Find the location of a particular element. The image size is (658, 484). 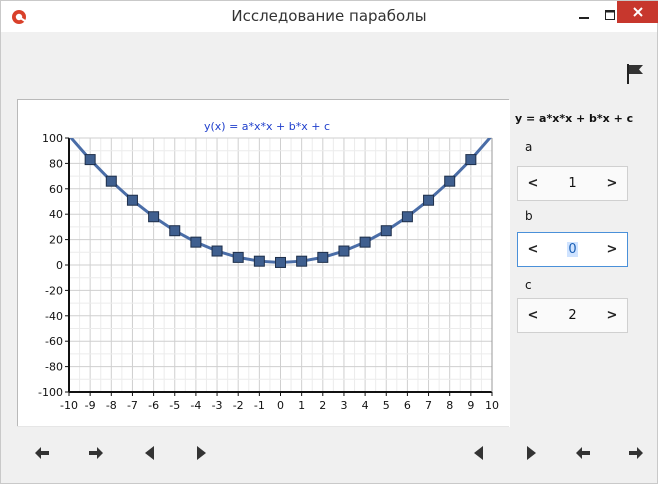

param-a-spinner: < 1 > is located at coordinates (572, 183).